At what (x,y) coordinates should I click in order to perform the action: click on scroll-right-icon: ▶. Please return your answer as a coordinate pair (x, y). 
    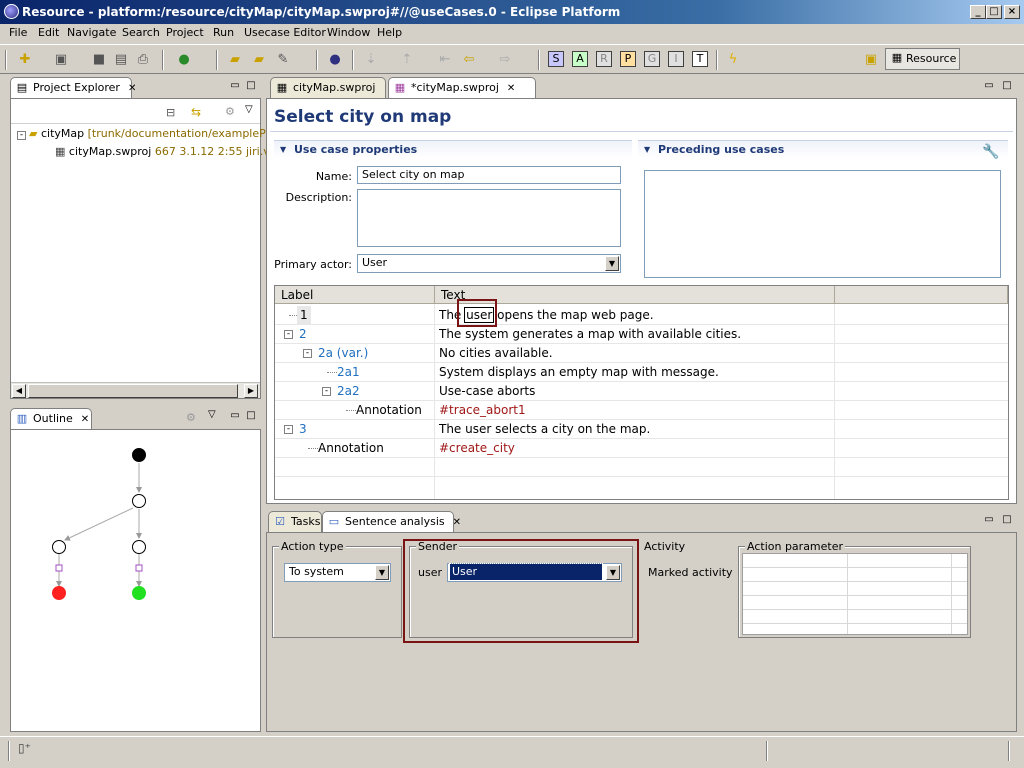
    Looking at the image, I should click on (251, 391).